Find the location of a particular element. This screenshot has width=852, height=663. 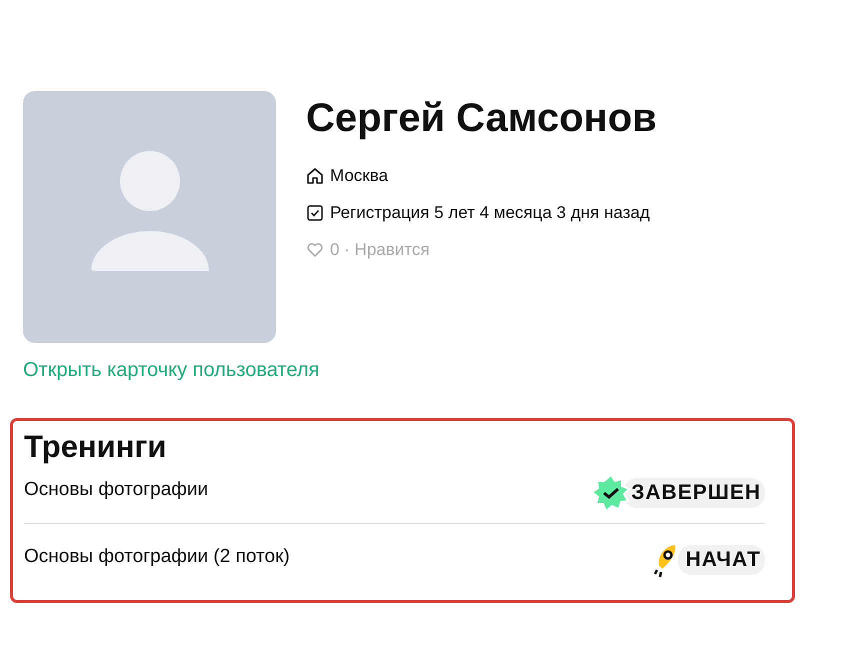

open-user-card-link: Открыть карточку пользователя is located at coordinates (171, 370).